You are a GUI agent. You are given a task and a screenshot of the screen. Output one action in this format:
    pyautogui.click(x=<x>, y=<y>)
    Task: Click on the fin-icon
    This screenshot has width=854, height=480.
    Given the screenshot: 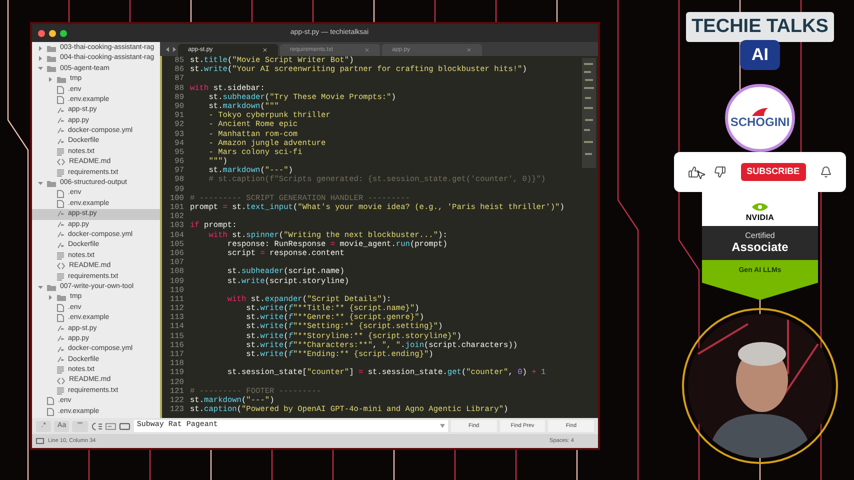 What is the action you would take?
    pyautogui.click(x=760, y=112)
    